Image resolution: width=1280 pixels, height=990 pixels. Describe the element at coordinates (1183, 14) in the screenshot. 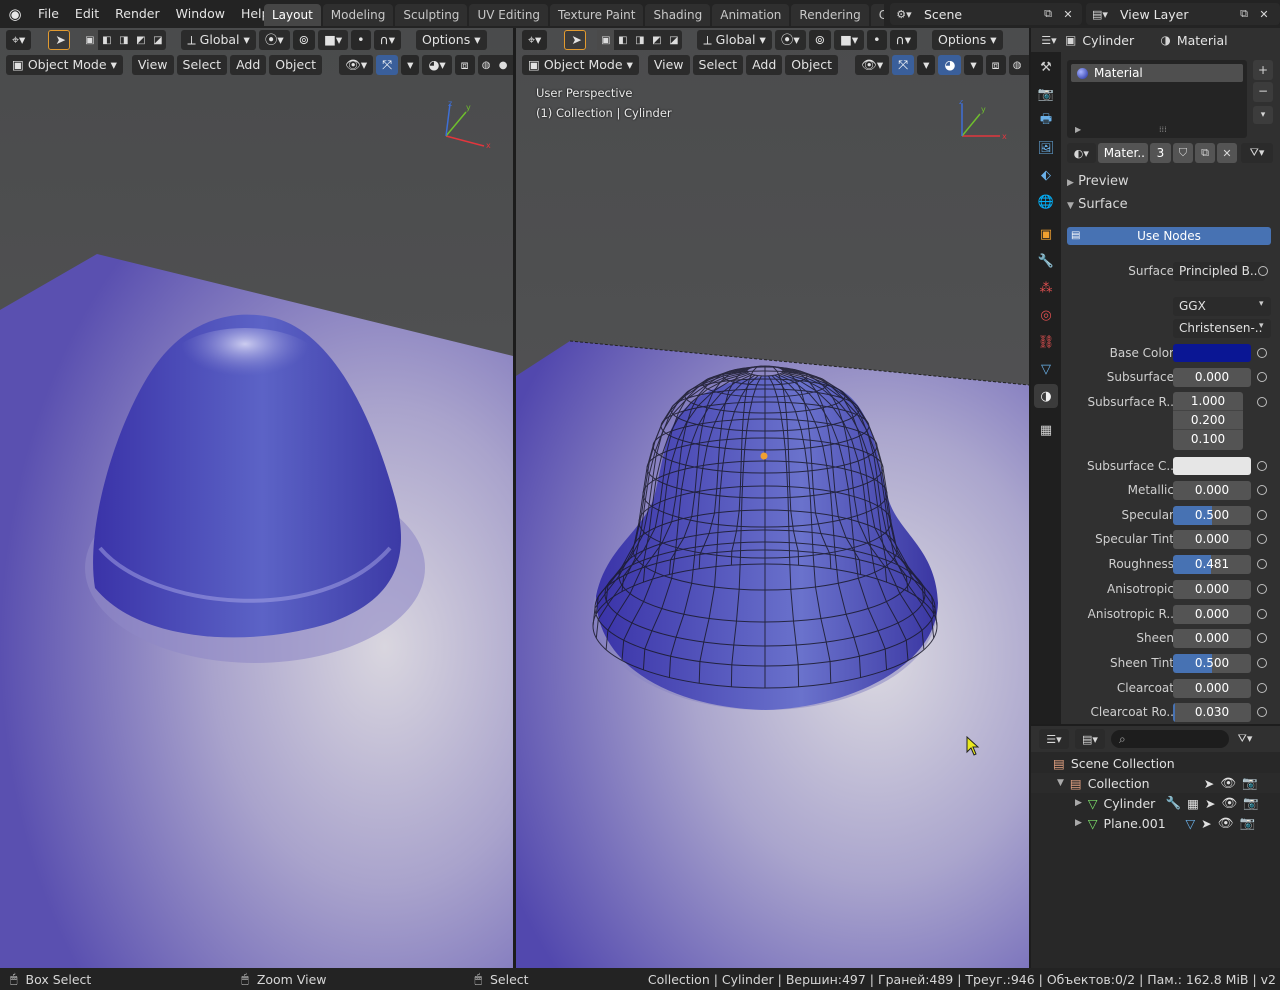

I see `view-layer-selector: ▤▾ View Layer ⧉ ✕` at that location.